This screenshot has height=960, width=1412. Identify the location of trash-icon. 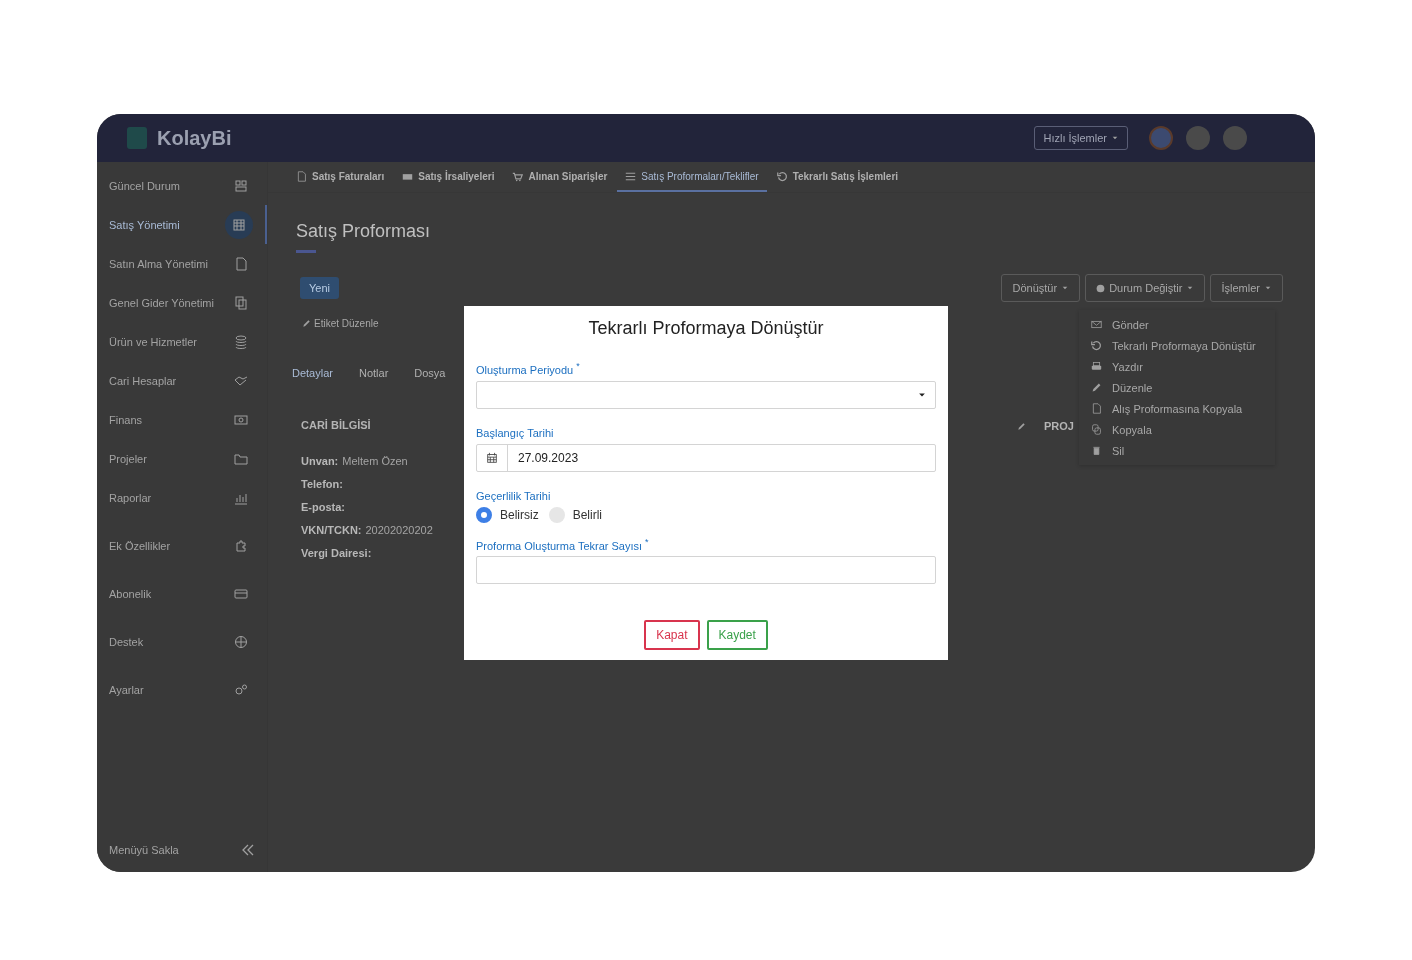
(1096, 450).